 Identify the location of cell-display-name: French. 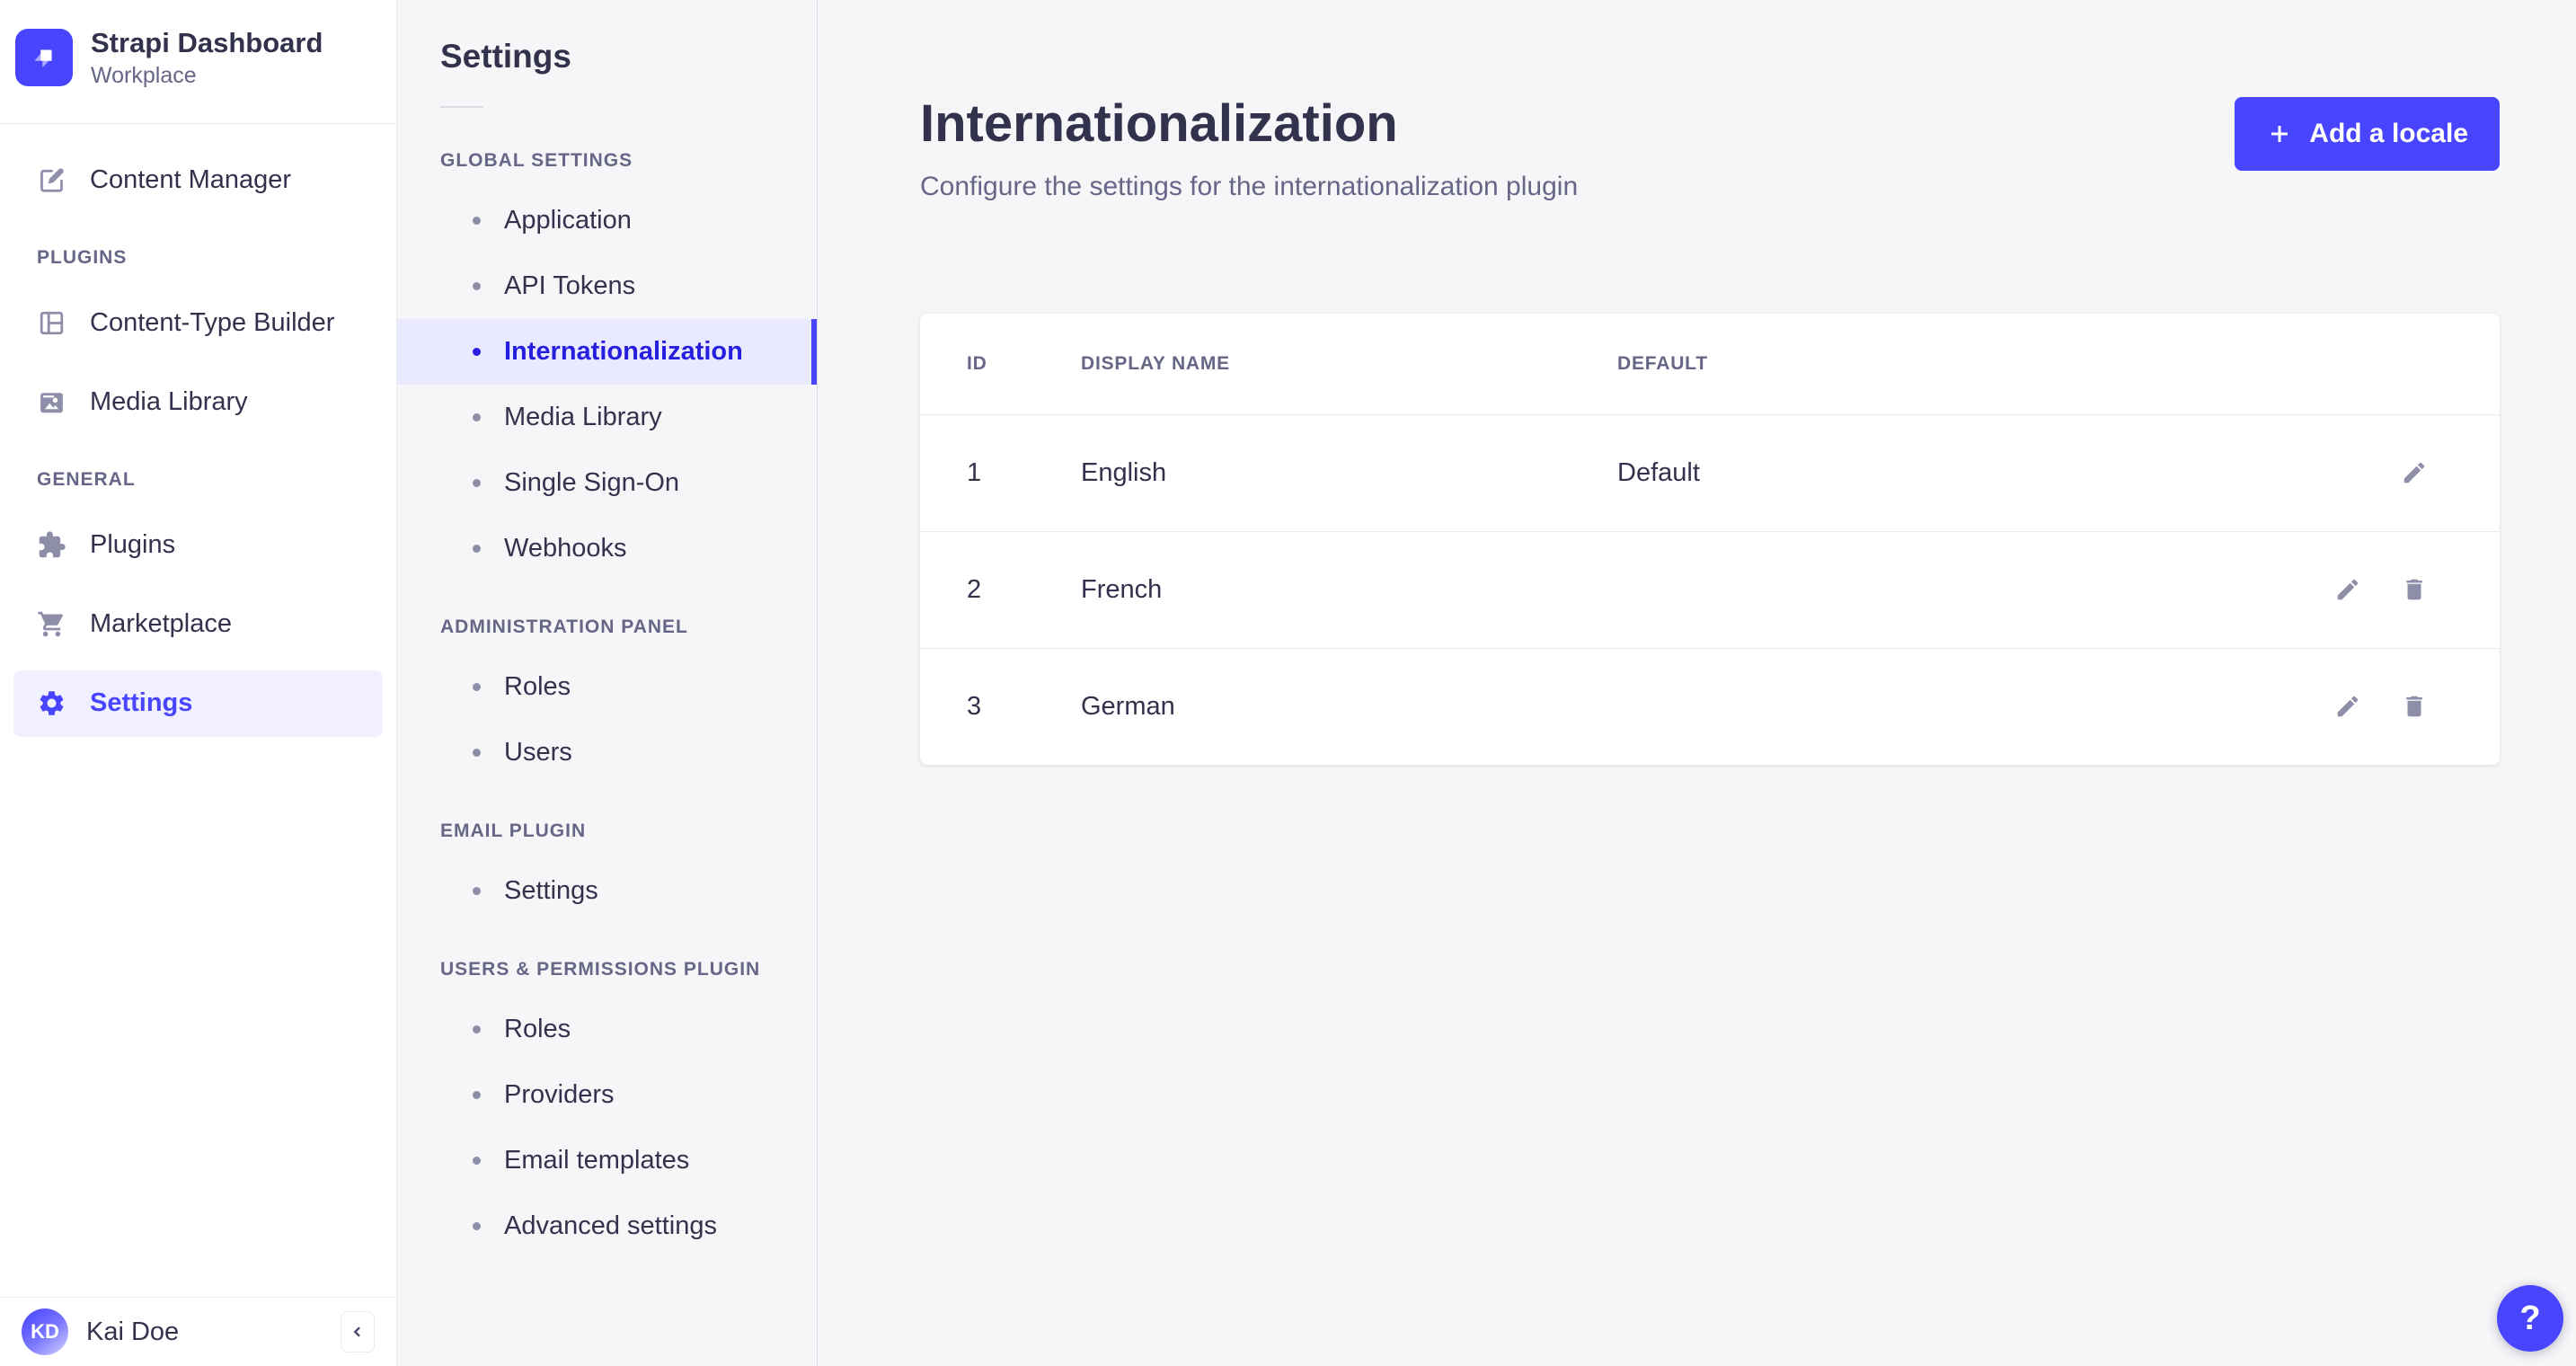
(1349, 589).